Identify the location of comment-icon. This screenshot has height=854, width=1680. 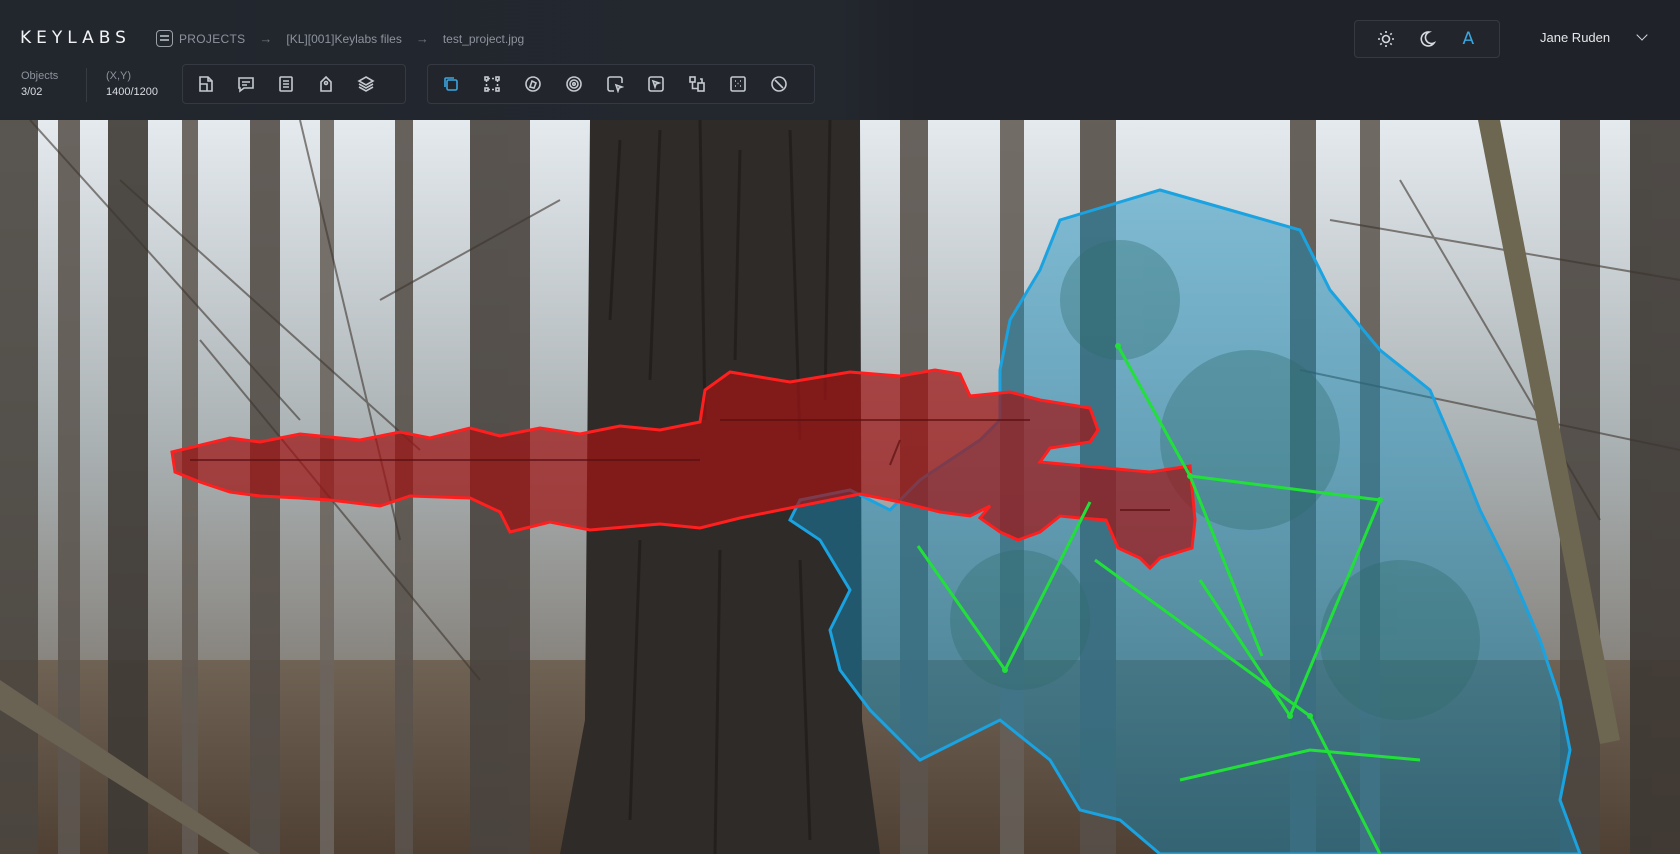
(246, 84).